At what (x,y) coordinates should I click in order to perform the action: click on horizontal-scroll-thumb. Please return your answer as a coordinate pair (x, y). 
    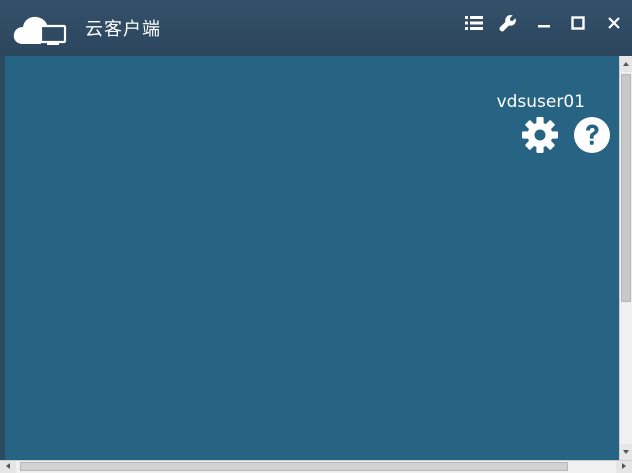
    Looking at the image, I should click on (294, 466).